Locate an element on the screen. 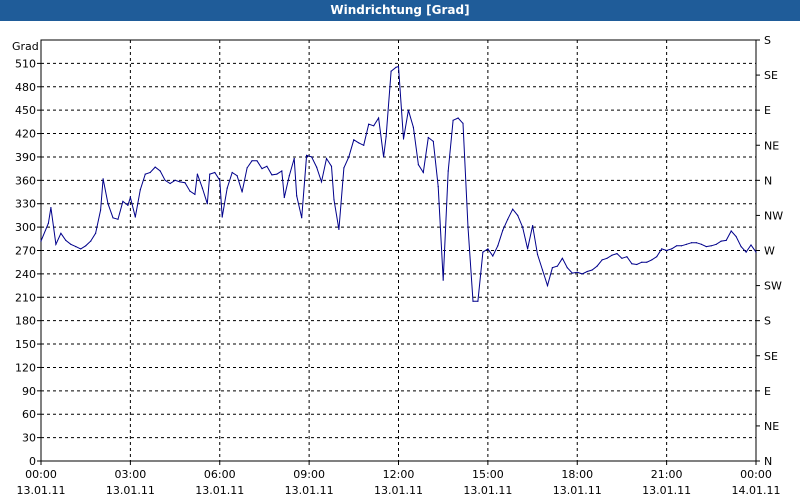  y-tick-label: 300 is located at coordinates (25, 227).